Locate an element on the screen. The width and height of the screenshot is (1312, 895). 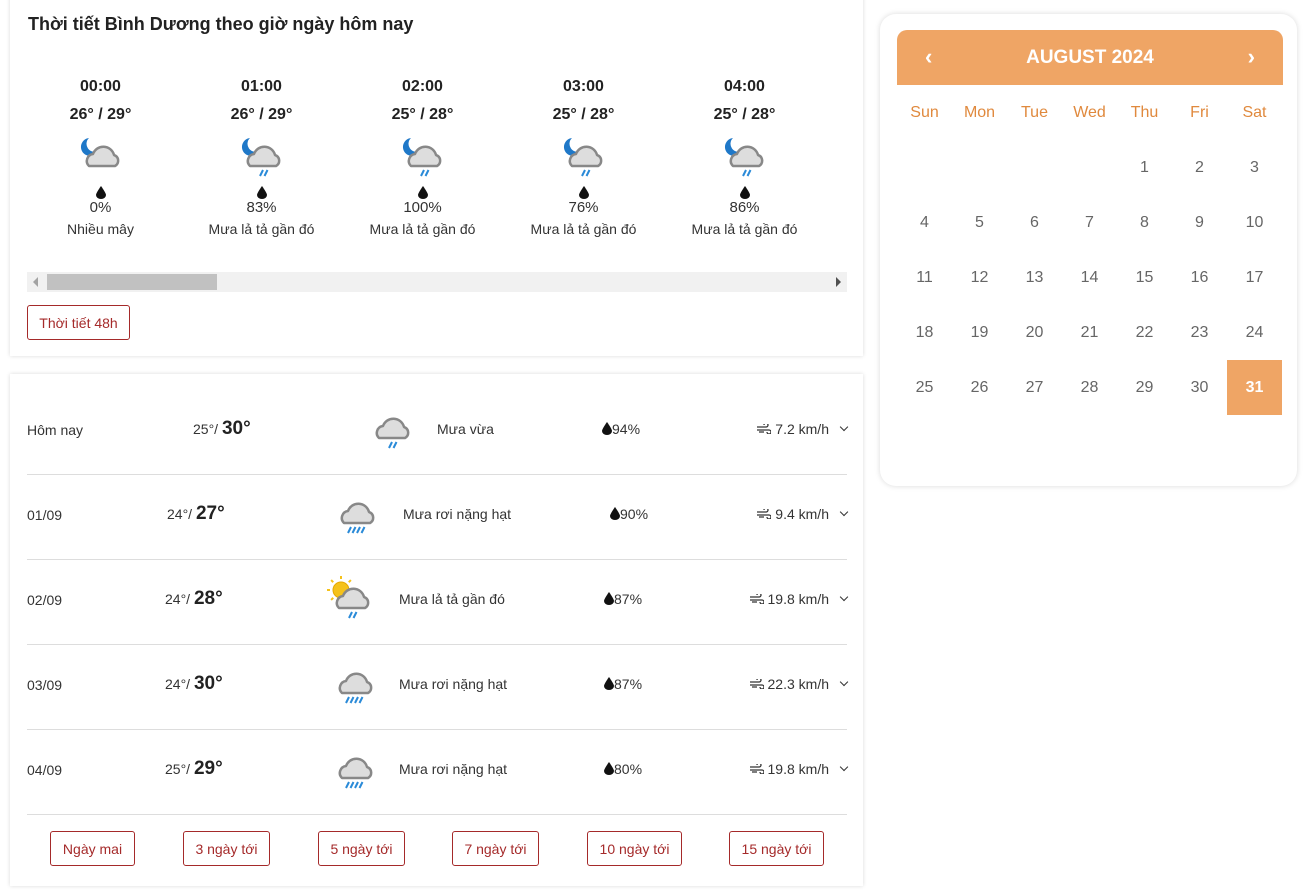
calendar-day: 28 is located at coordinates (1089, 387).